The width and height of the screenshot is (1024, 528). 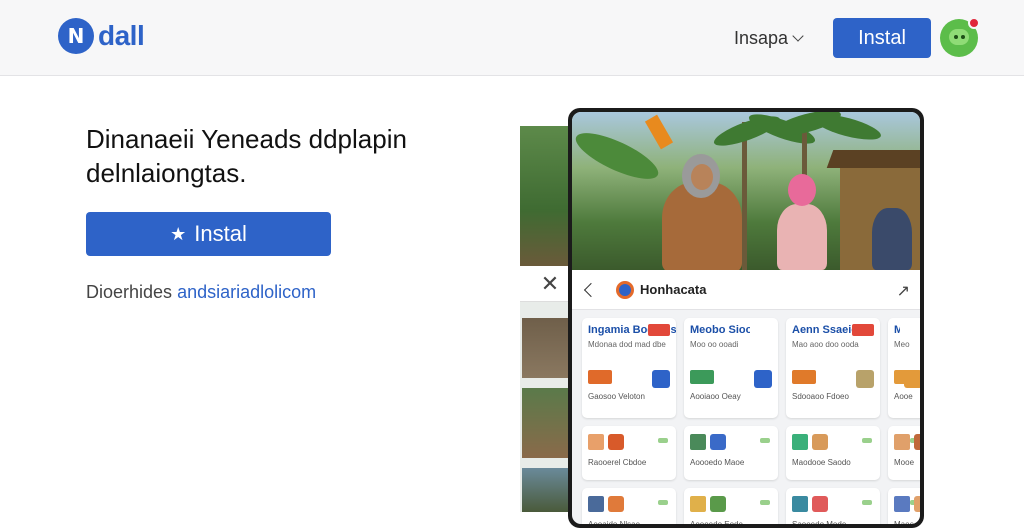 What do you see at coordinates (591, 289) in the screenshot?
I see `back-arrow-icon` at bounding box center [591, 289].